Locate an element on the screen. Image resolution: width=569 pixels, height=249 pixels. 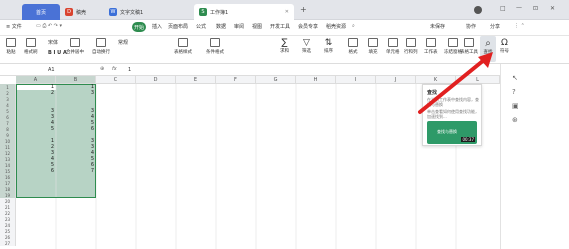
tab-member: 会员专享 is located at coordinates (308, 26).